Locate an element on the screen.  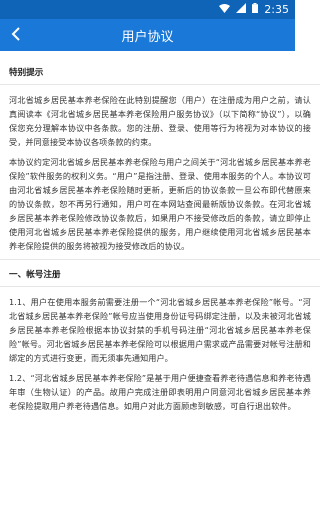
signal-icon is located at coordinates (241, 9).